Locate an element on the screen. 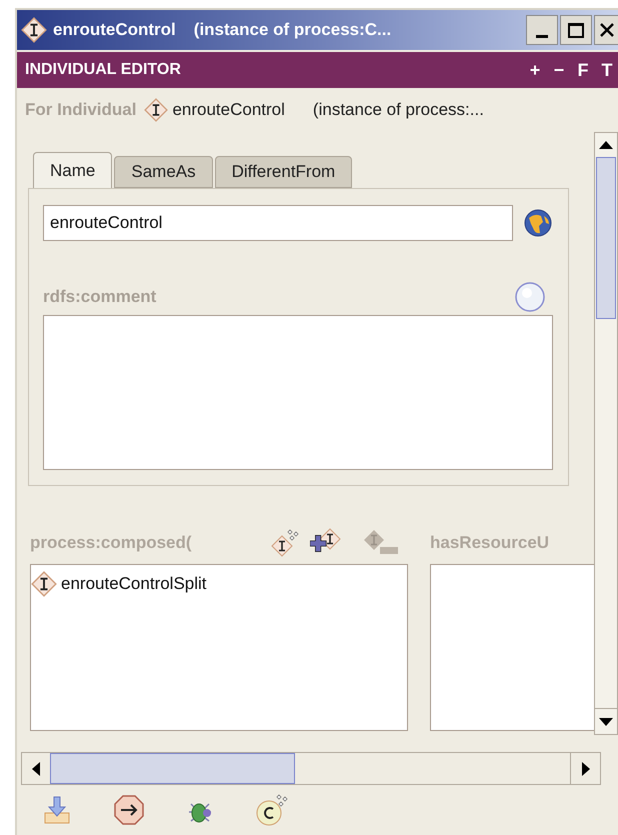 This screenshot has width=618, height=835. close-icon is located at coordinates (606, 30).